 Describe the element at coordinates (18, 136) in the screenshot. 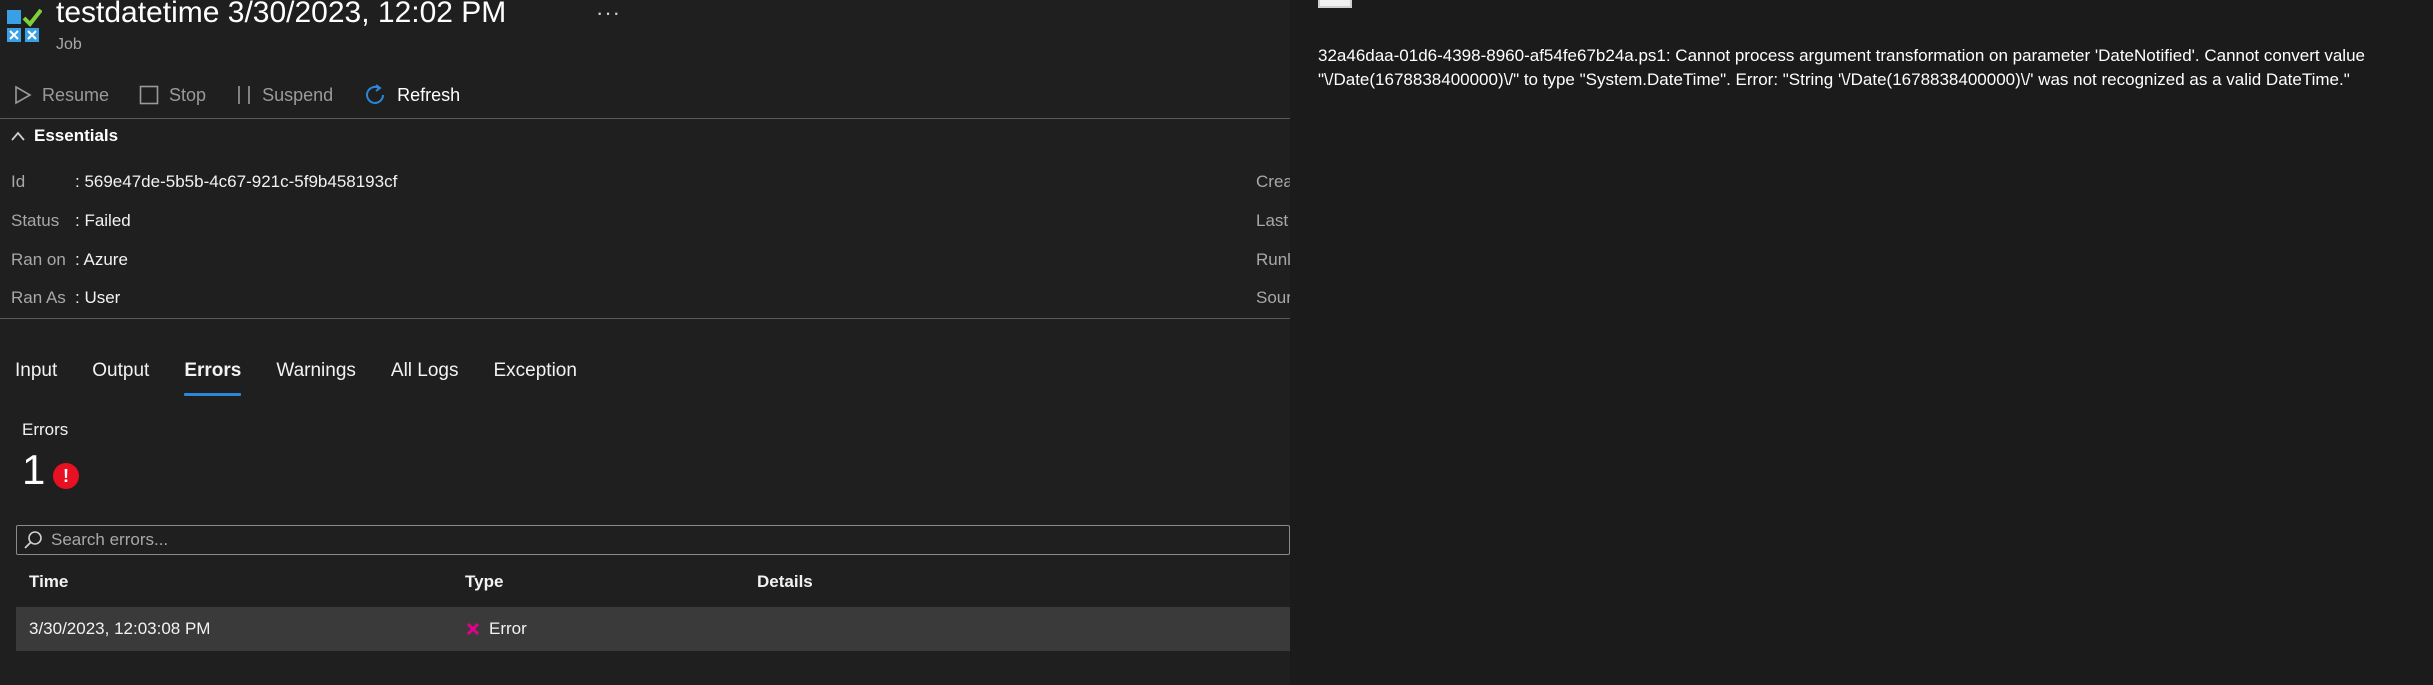

I see `chevron-up-icon` at that location.